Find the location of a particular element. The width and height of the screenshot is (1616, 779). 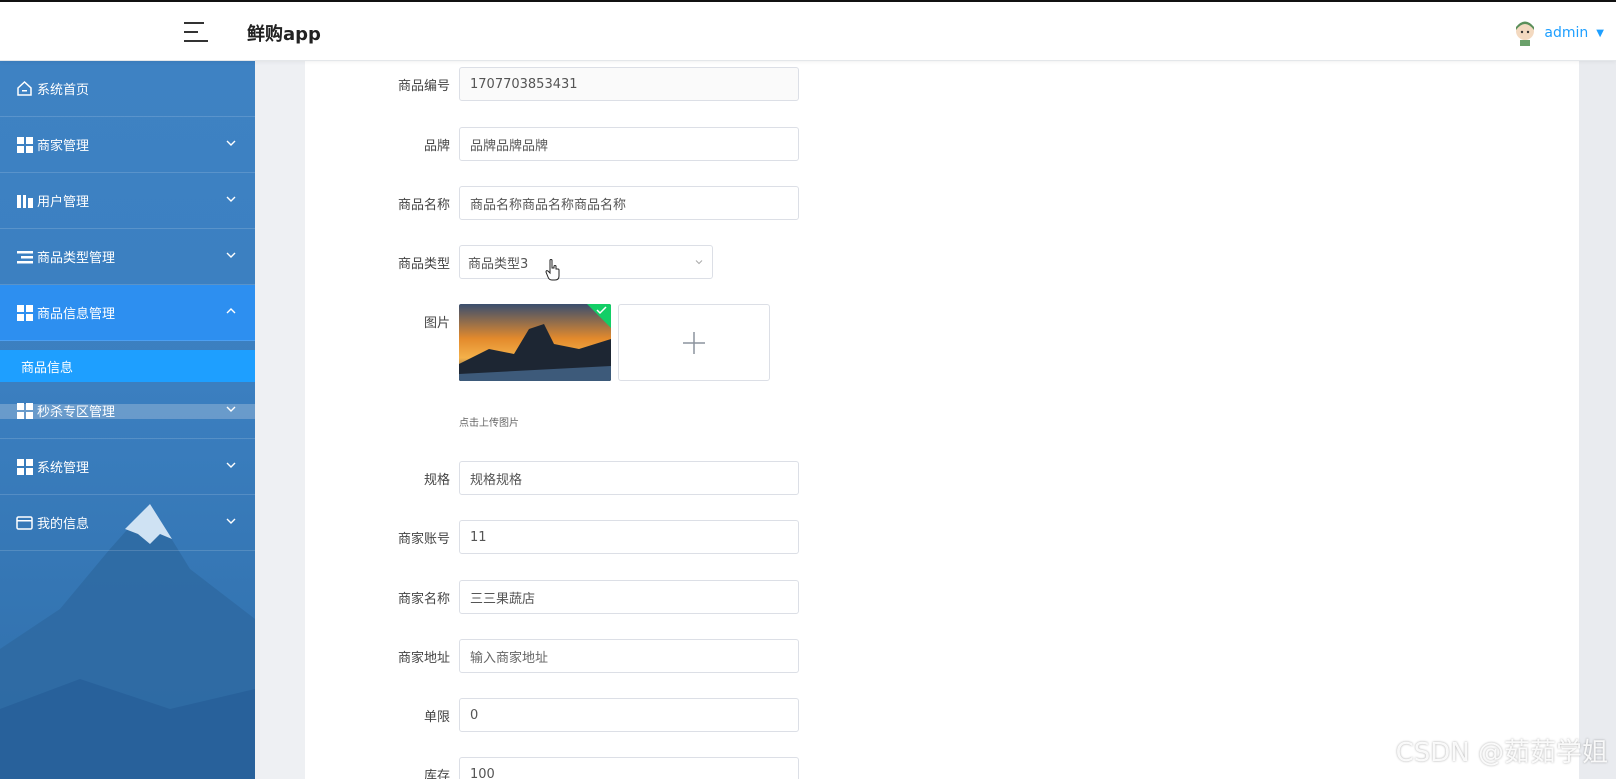

sidebar-item-product-type: 商品类型管理 is located at coordinates (127, 257).